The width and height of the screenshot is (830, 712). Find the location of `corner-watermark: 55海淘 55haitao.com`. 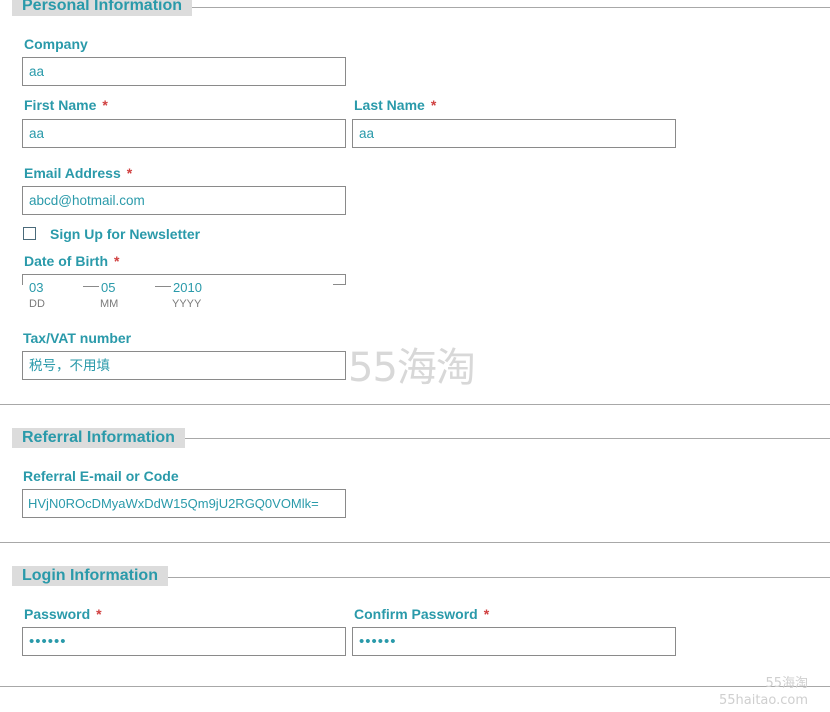

corner-watermark: 55海淘 55haitao.com is located at coordinates (763, 692).